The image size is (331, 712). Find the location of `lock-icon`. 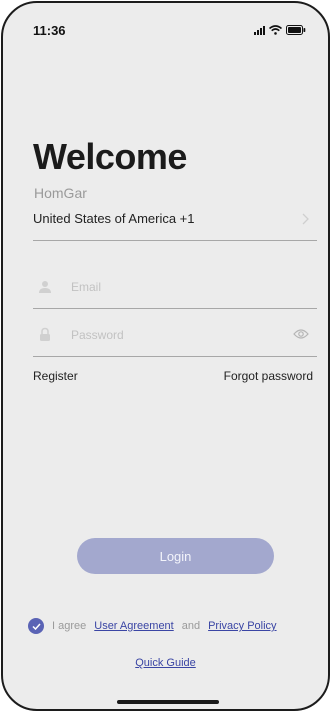

lock-icon is located at coordinates (45, 335).